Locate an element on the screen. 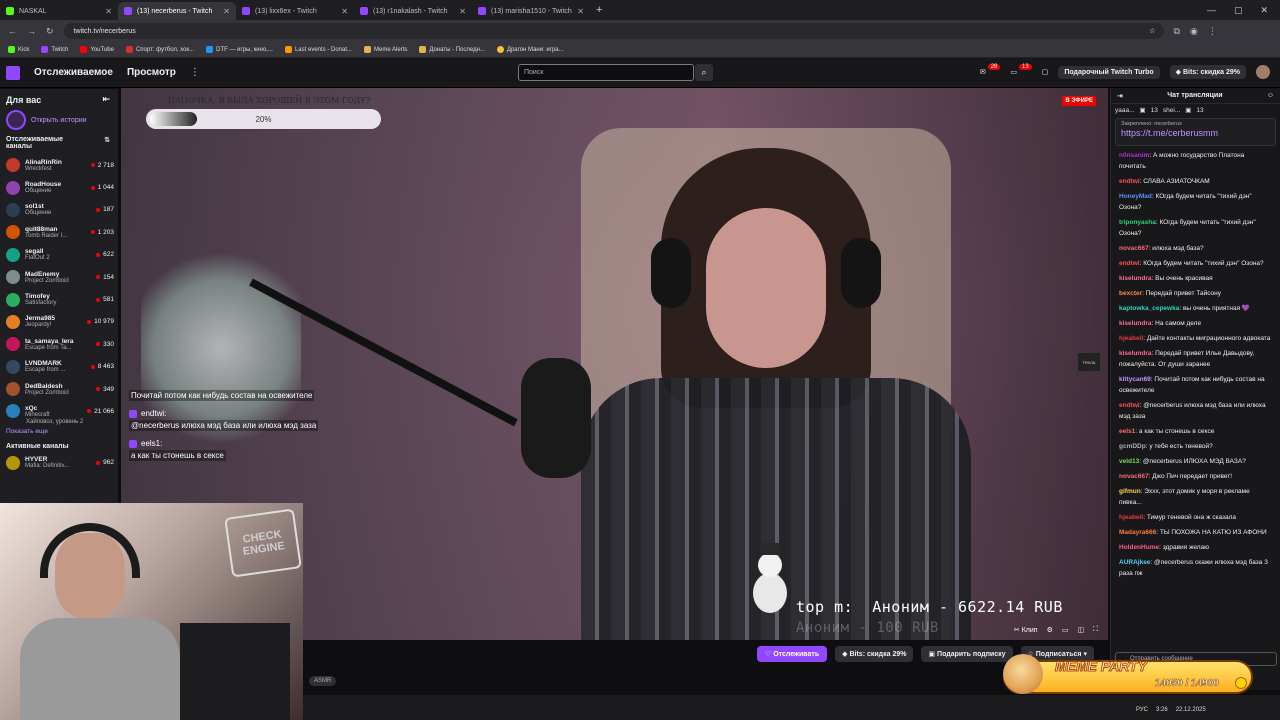 The height and width of the screenshot is (720, 1280). popout-icon: ◫ is located at coordinates (1080, 630).